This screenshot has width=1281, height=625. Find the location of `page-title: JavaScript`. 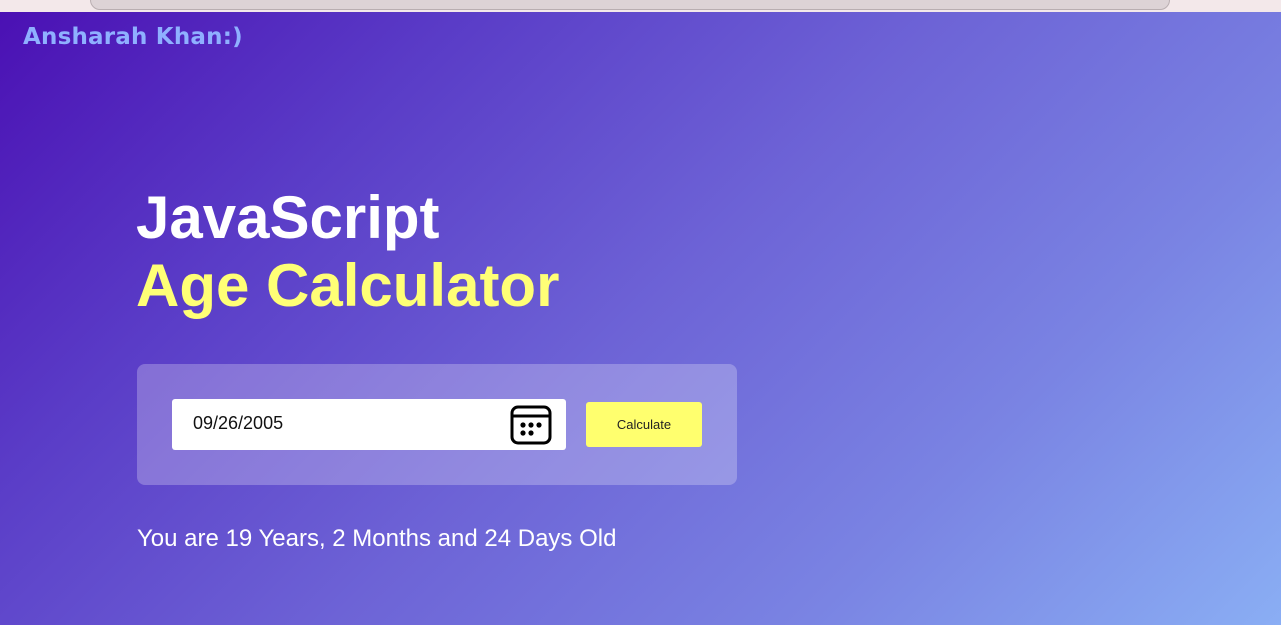

page-title: JavaScript is located at coordinates (288, 217).